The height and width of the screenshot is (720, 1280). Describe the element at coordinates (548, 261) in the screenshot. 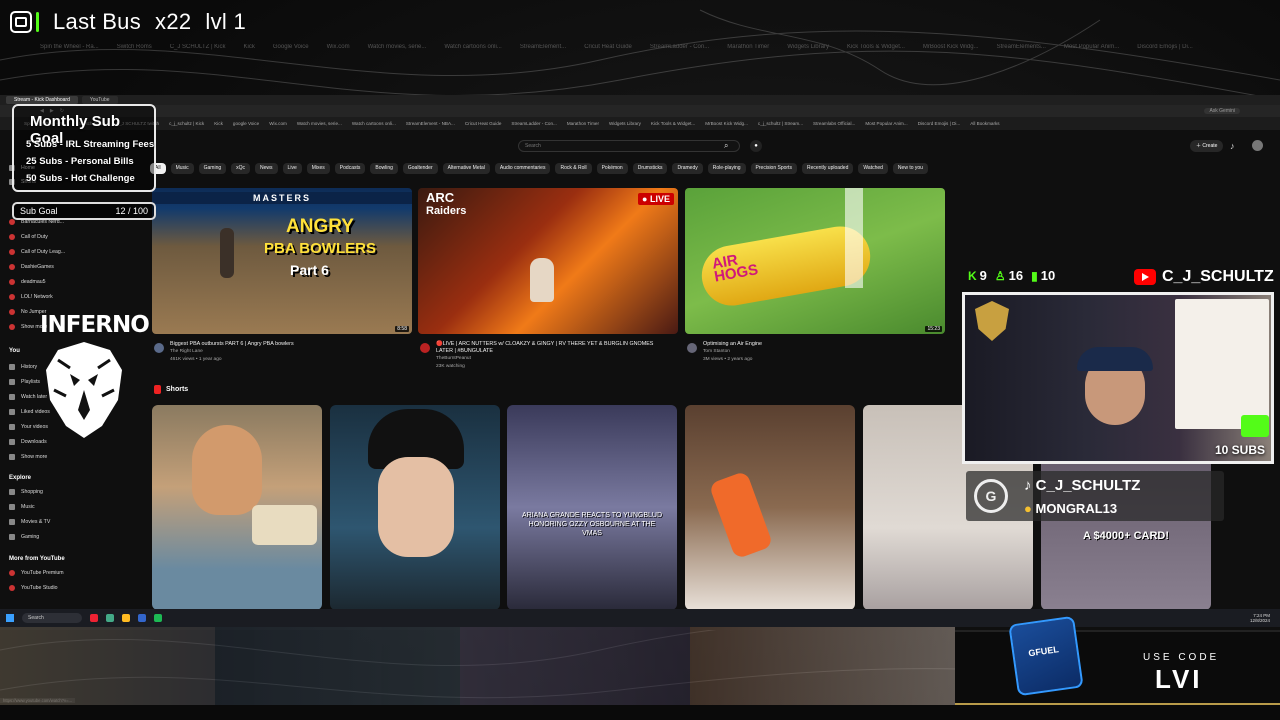

I see `video-thumbnail: ARC Raiders ● LIVE` at that location.